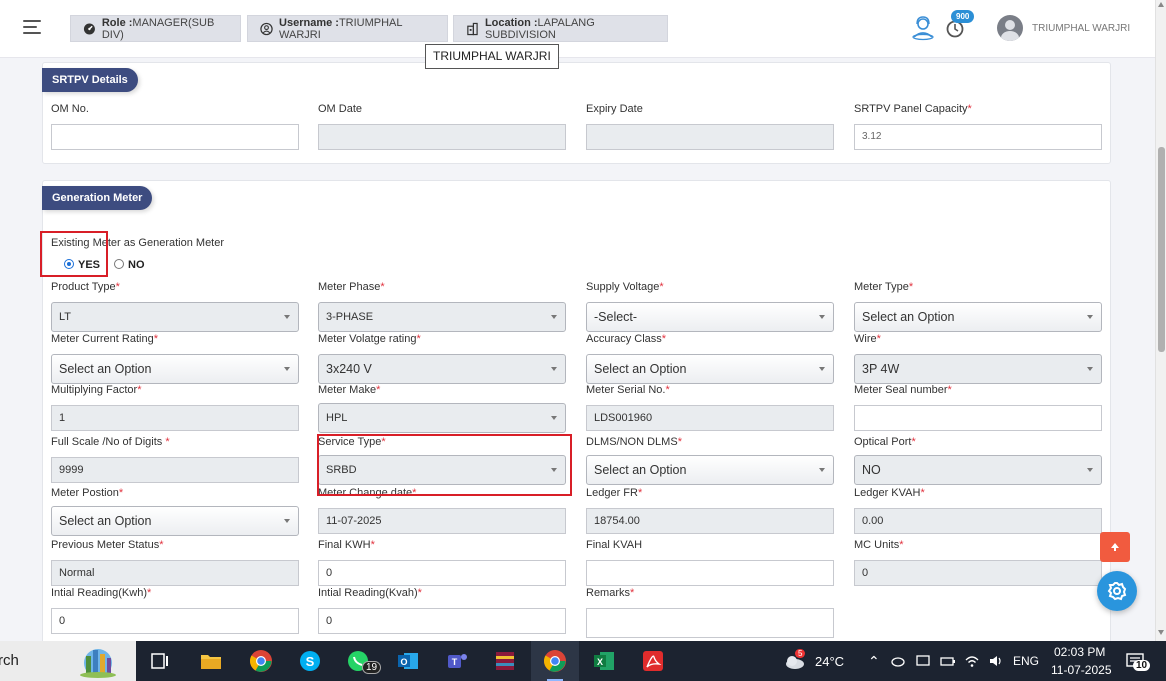 This screenshot has width=1166, height=681. I want to click on outlook-icon: O, so click(408, 661).